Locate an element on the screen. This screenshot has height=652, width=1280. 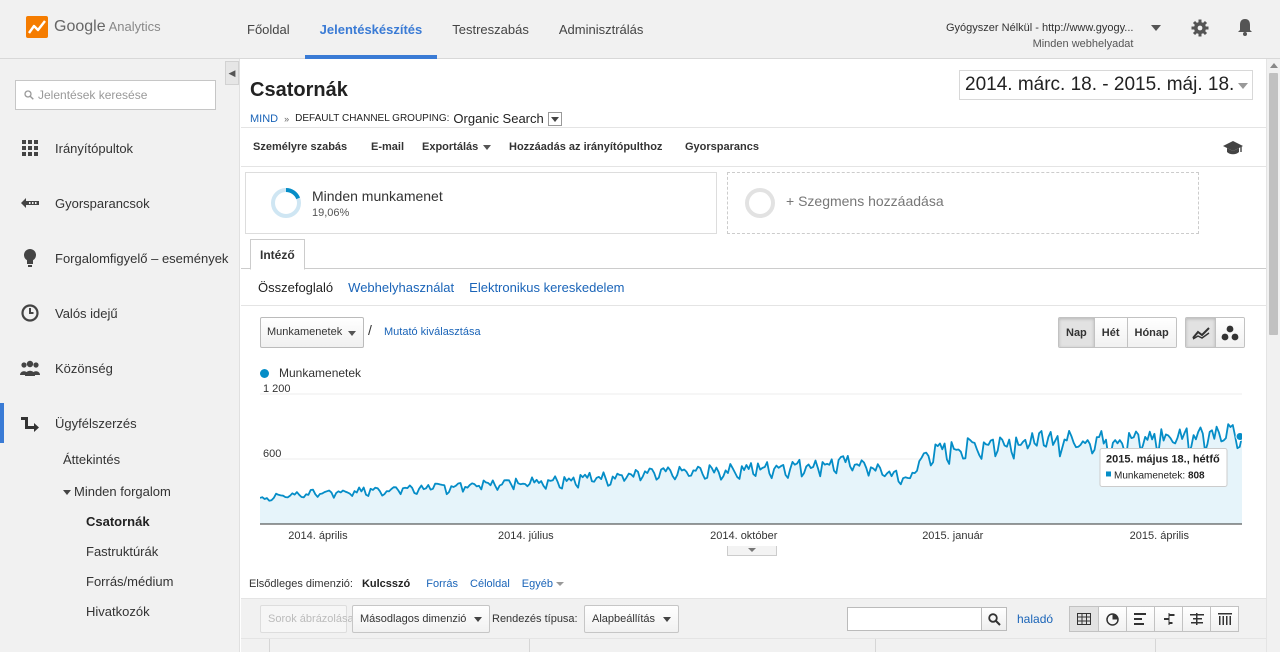
table-view-performance-button is located at coordinates (1140, 619).